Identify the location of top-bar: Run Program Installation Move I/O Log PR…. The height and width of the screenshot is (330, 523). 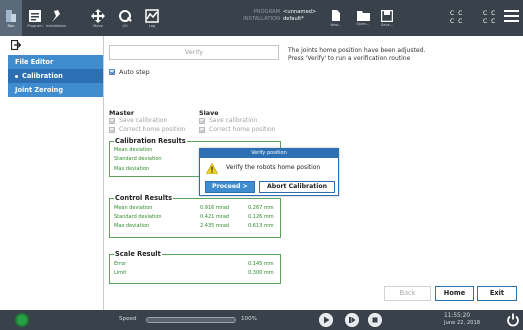
(261, 18).